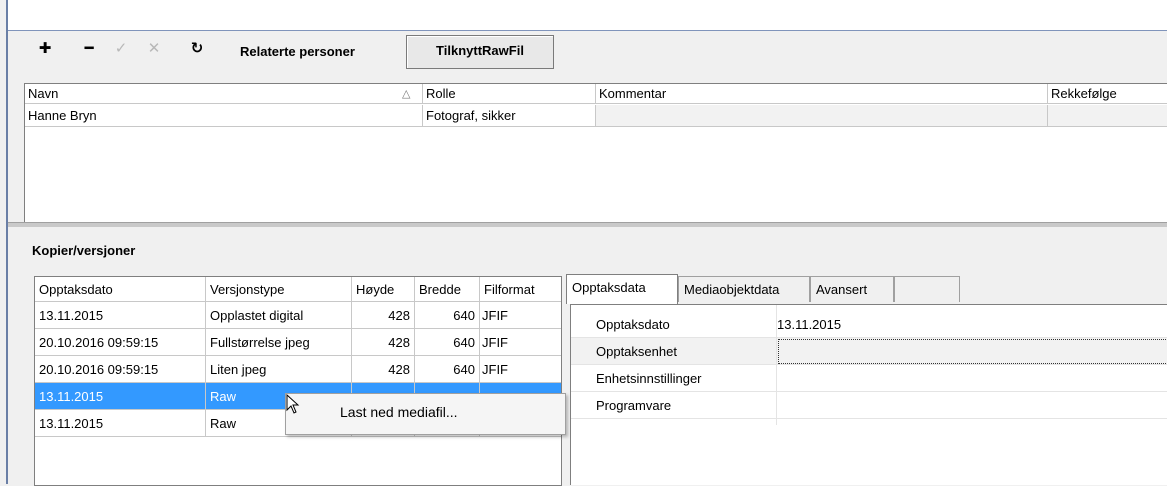 The height and width of the screenshot is (486, 1167). I want to click on column-header-filformat: Filformat, so click(520, 289).